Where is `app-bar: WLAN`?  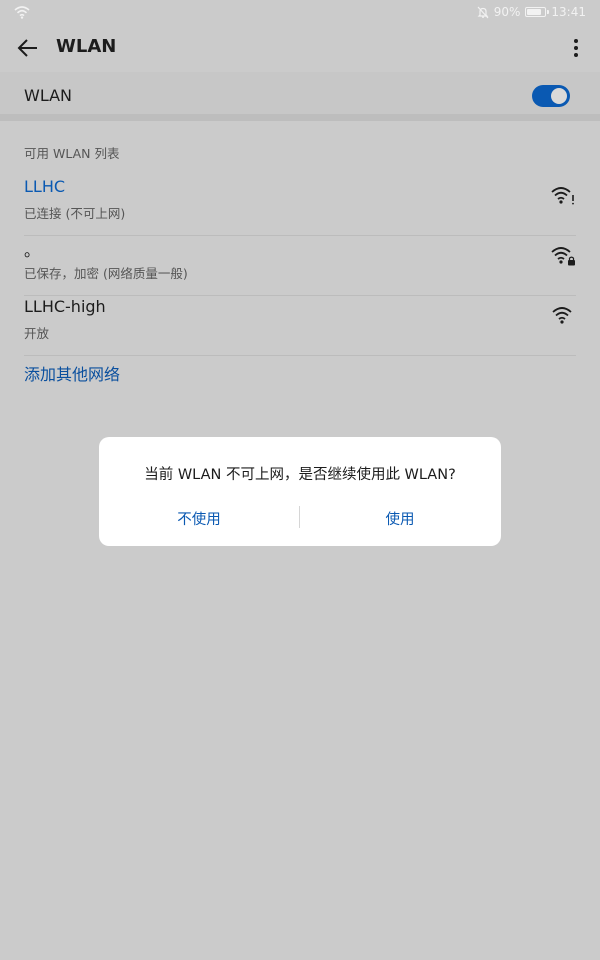 app-bar: WLAN is located at coordinates (300, 48).